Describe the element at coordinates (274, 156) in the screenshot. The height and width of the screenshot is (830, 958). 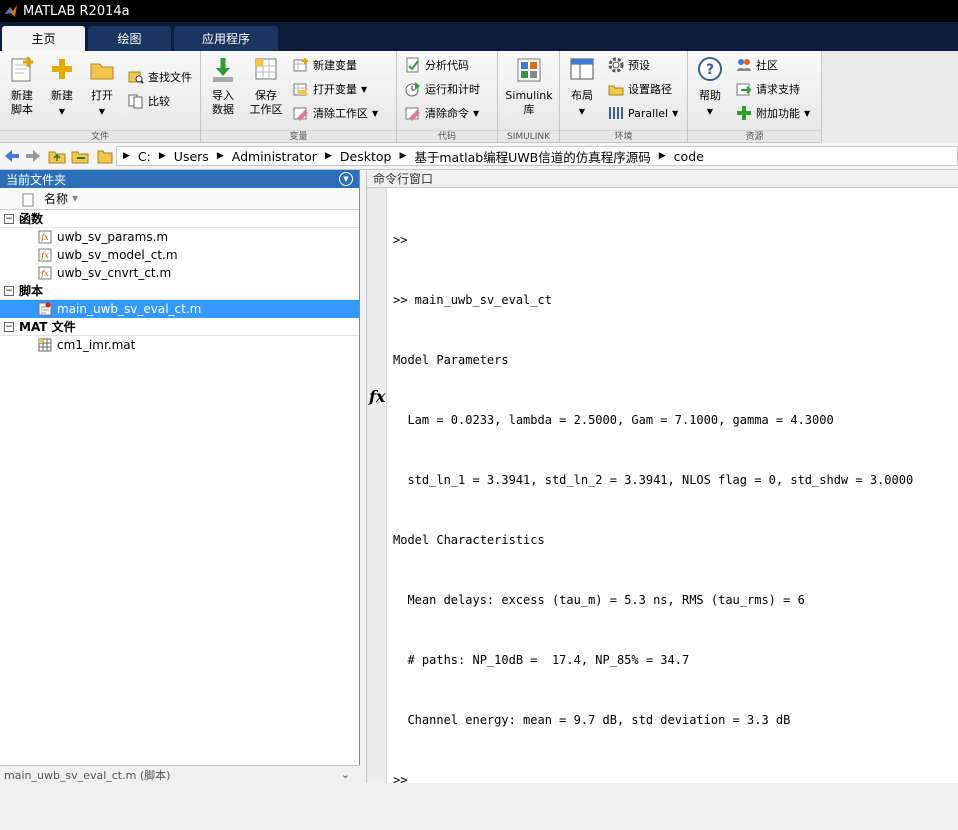
I see `path-segment-administrator: Administrator` at that location.